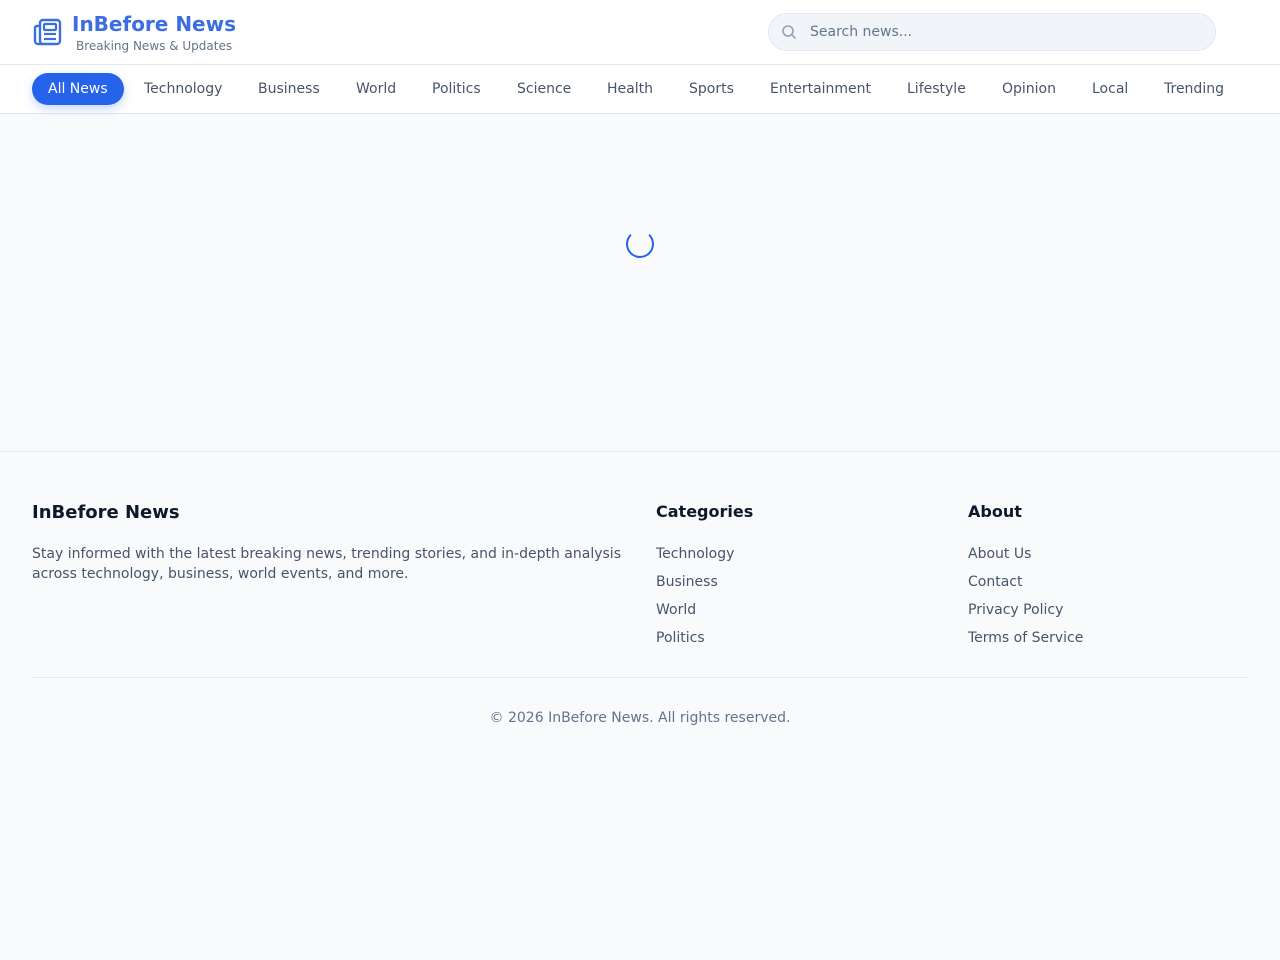 The height and width of the screenshot is (960, 1280). I want to click on footer-link-contact: Contact, so click(1025, 582).